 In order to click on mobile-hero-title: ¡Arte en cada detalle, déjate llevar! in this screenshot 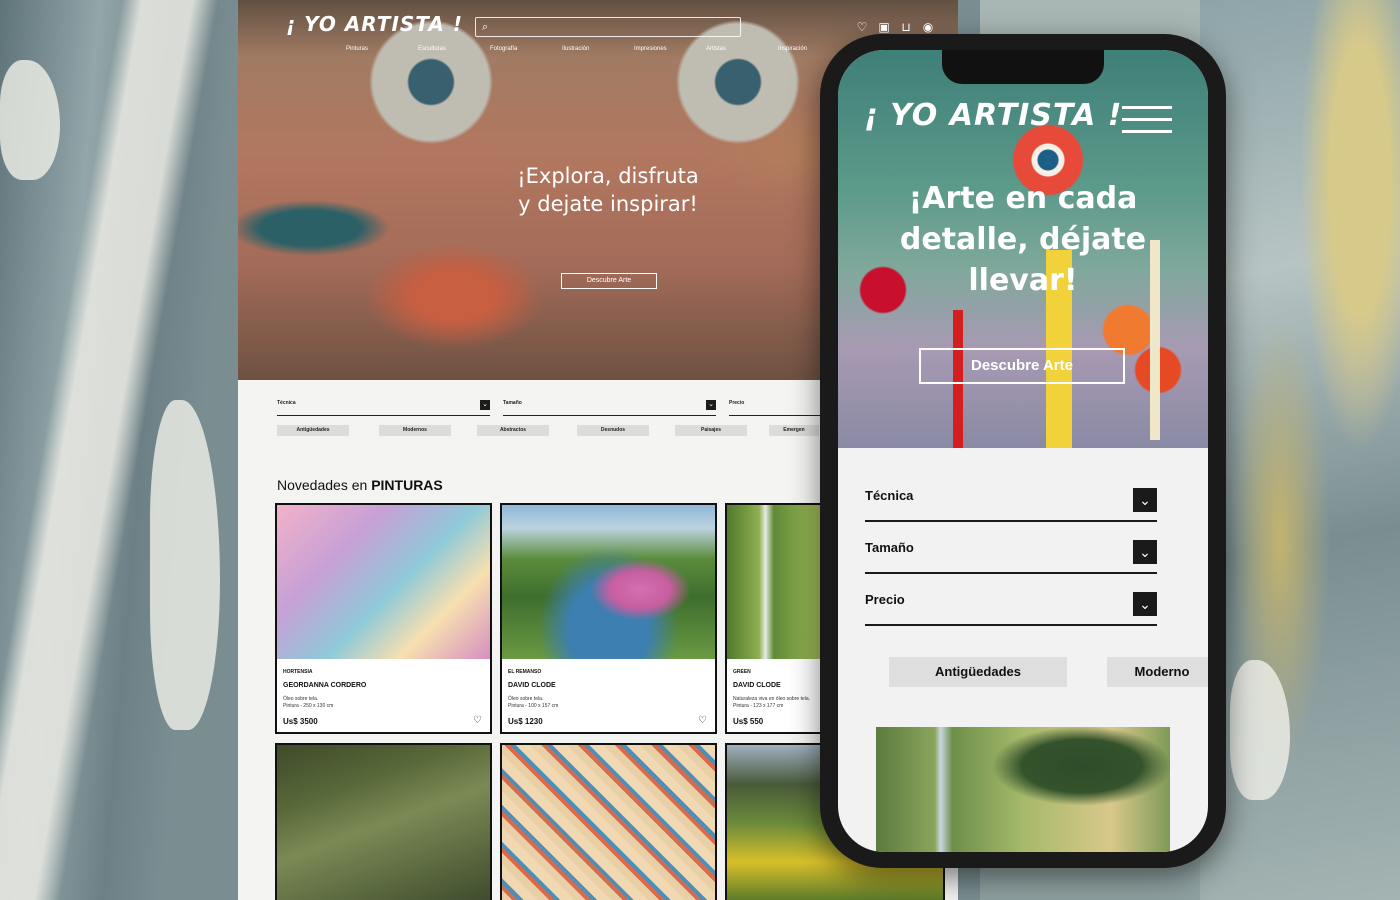, I will do `click(1023, 239)`.